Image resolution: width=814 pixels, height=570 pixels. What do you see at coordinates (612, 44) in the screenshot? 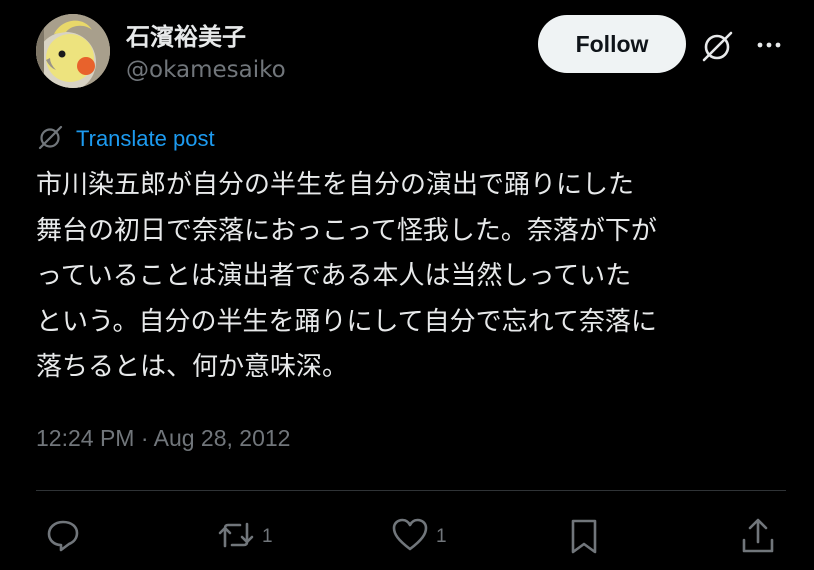
I see `follow-button: Follow` at bounding box center [612, 44].